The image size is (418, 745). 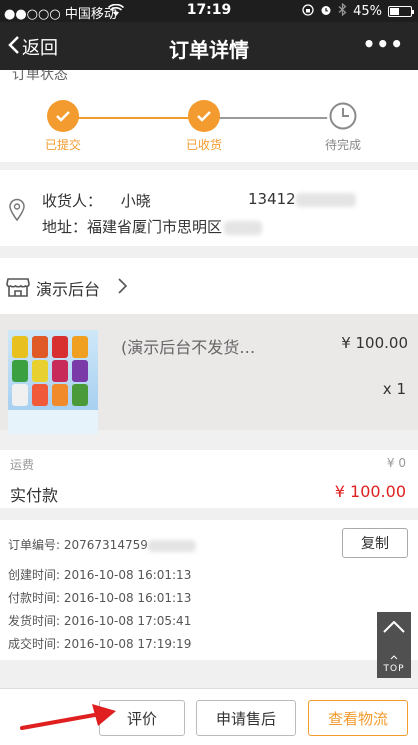 I want to click on navigation-bar: 返回 订单详情 •••, so click(x=209, y=46).